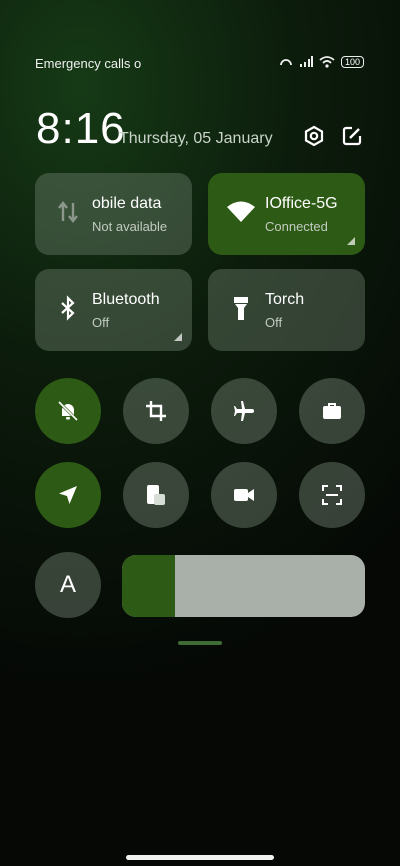  I want to click on scan-icon, so click(332, 495).